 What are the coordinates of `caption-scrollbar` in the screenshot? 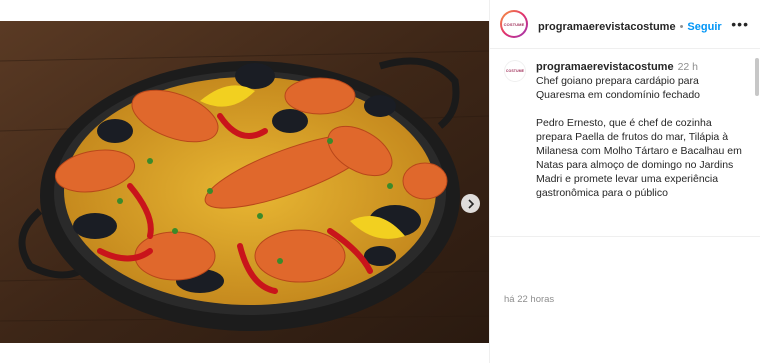 It's located at (757, 77).